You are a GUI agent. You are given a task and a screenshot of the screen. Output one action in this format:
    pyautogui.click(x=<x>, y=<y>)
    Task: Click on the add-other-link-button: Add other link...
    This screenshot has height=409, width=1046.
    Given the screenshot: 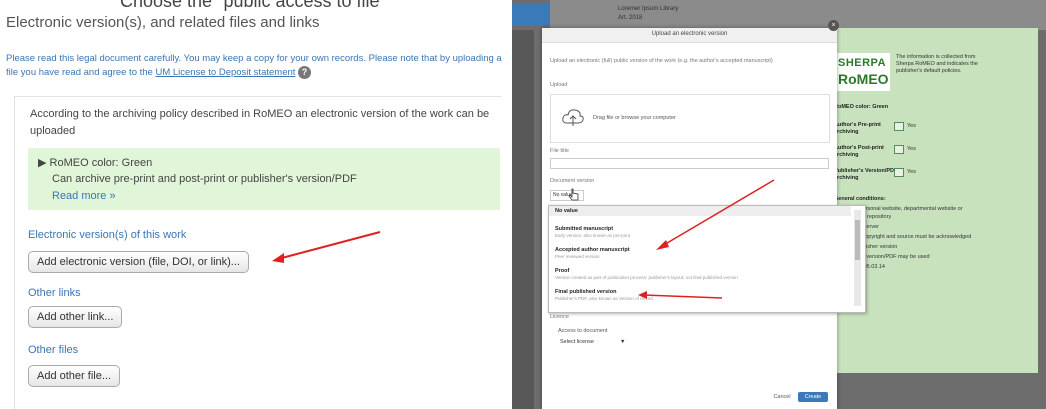 What is the action you would take?
    pyautogui.click(x=75, y=317)
    